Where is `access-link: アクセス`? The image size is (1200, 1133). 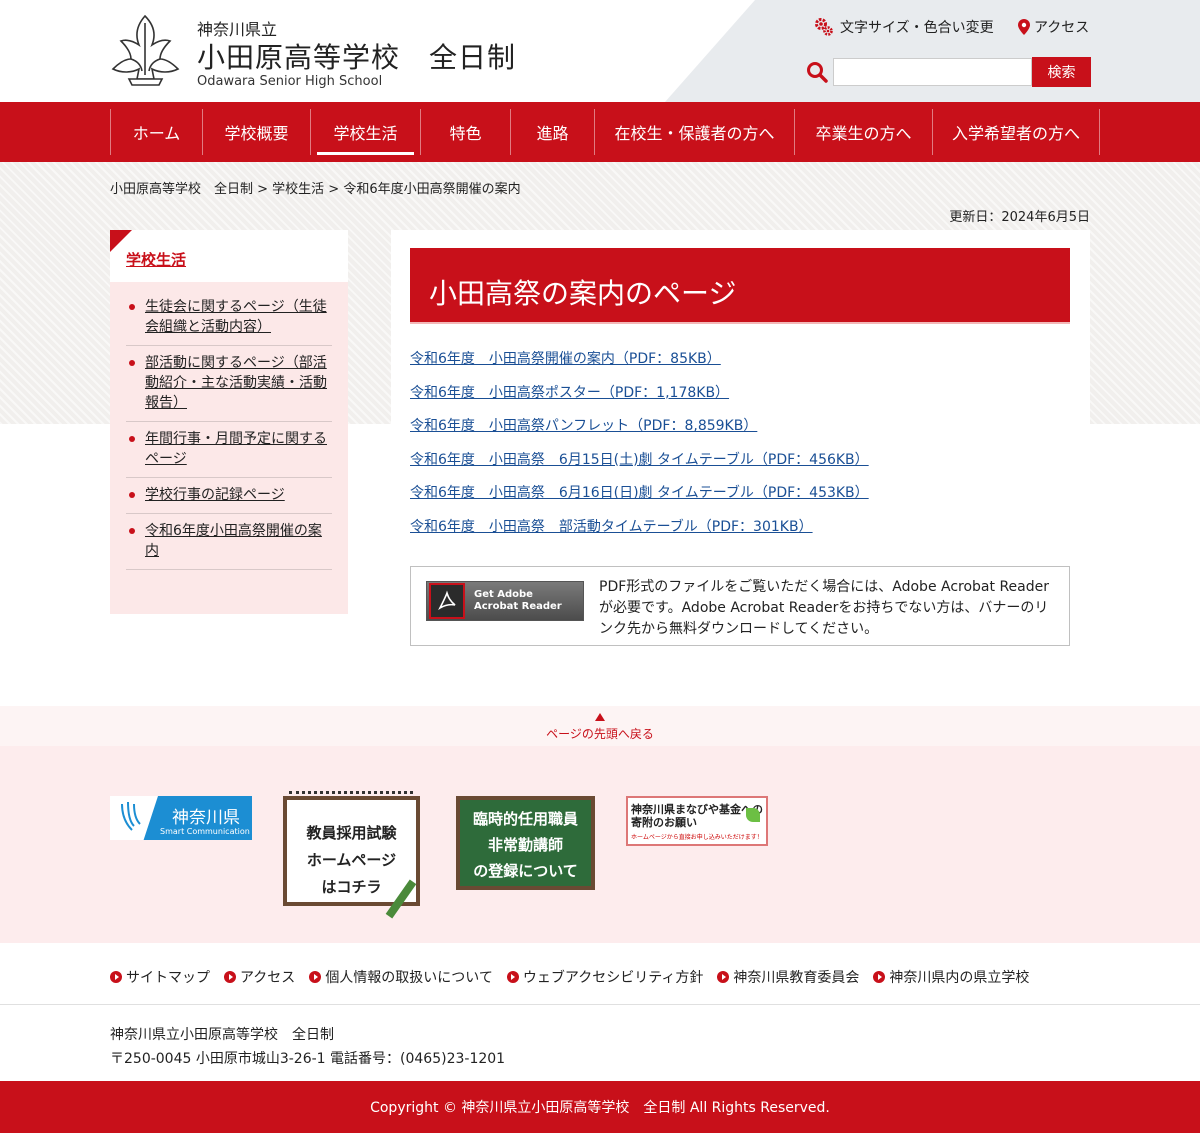 access-link: アクセス is located at coordinates (1053, 27).